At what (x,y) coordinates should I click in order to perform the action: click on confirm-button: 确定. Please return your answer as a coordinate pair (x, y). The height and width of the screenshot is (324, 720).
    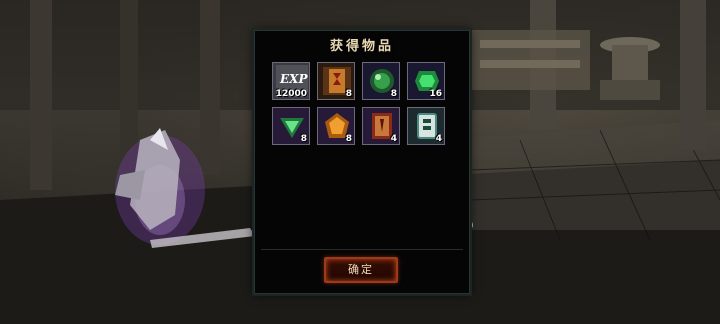
    Looking at the image, I should click on (361, 270).